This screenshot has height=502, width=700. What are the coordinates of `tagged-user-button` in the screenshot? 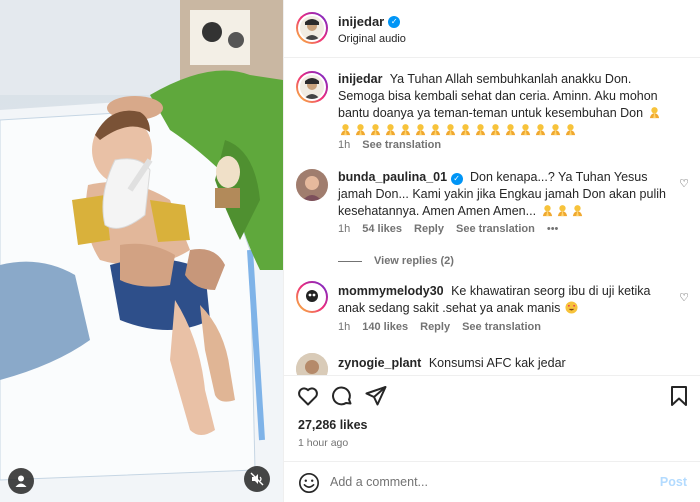 It's located at (21, 481).